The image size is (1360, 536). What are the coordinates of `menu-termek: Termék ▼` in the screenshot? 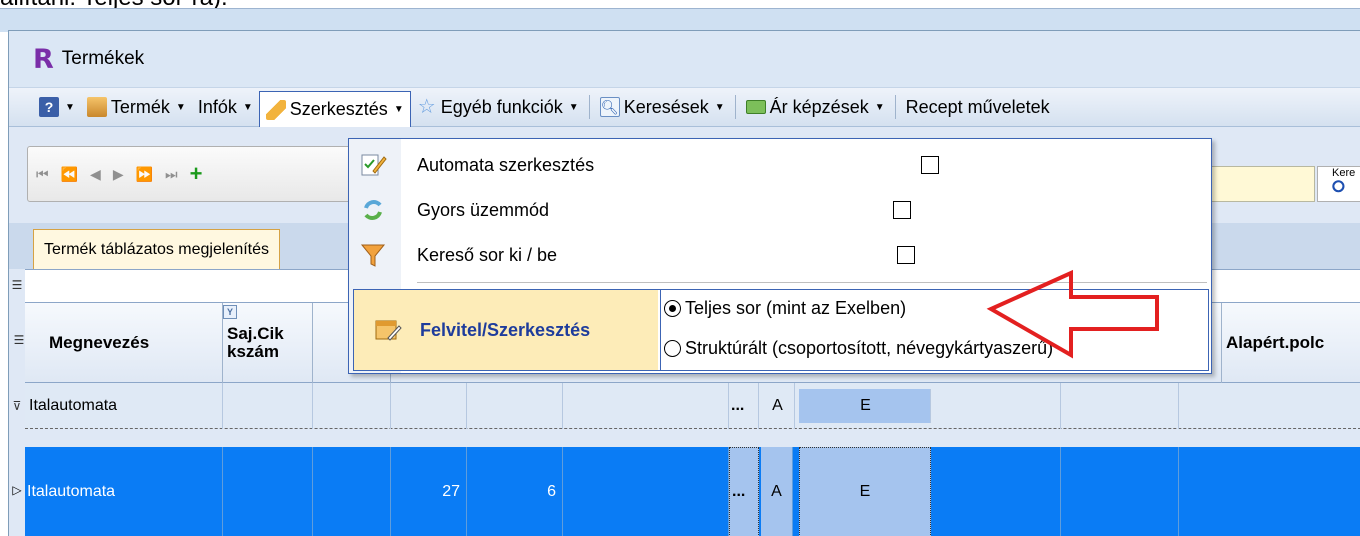 It's located at (136, 107).